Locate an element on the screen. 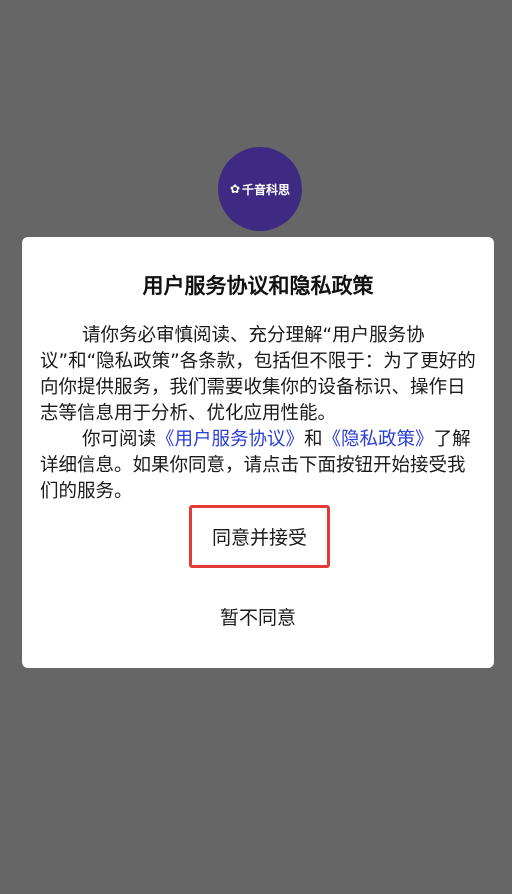 The image size is (512, 894). agree-button: 同意并接受 is located at coordinates (259, 536).